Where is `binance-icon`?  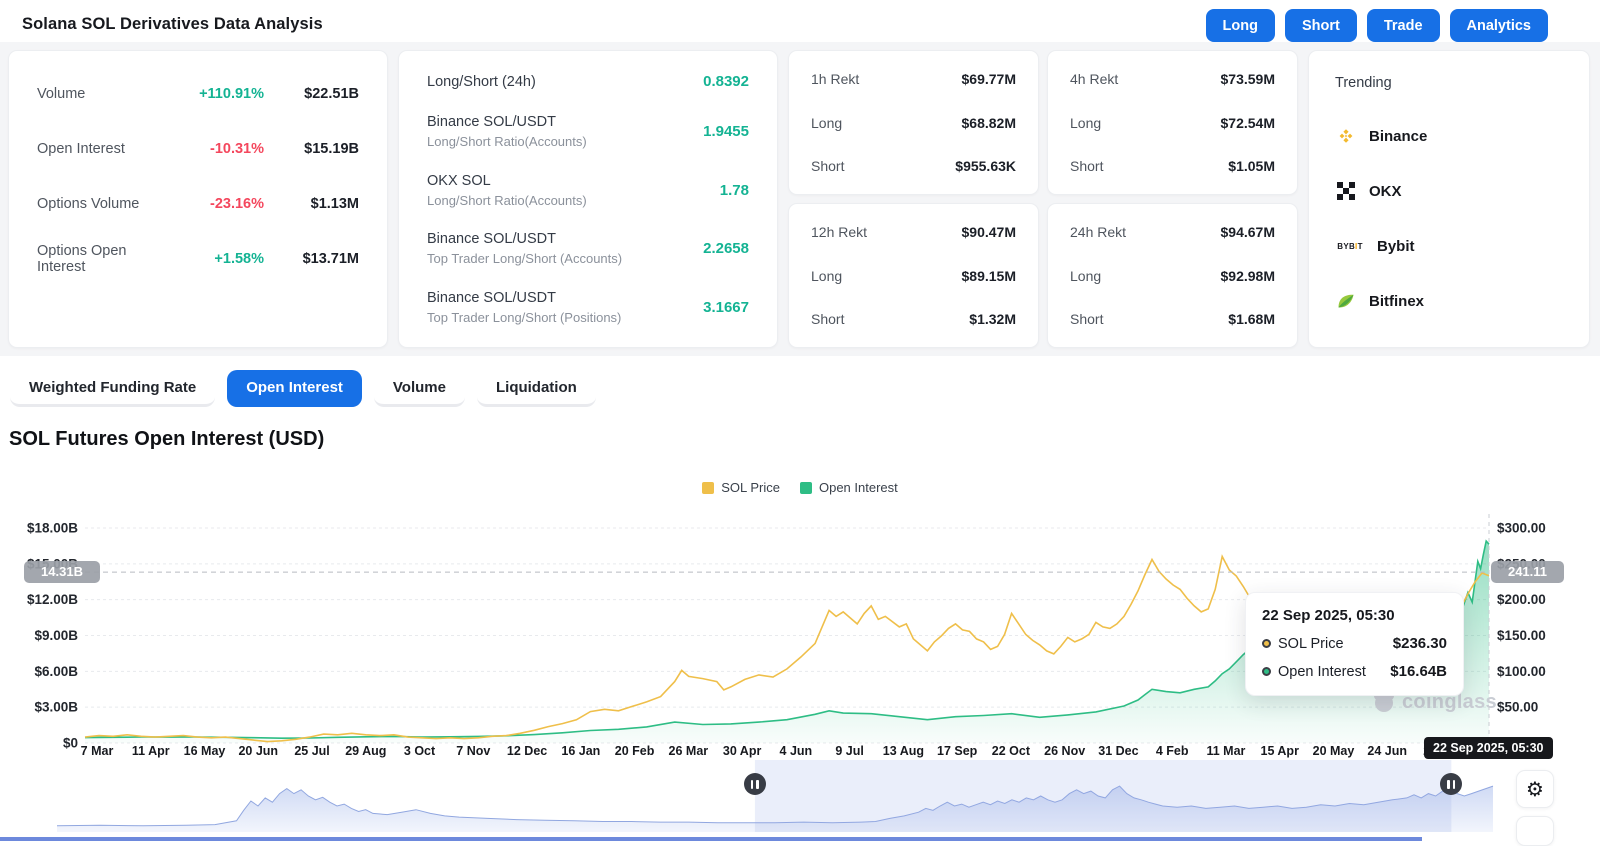 binance-icon is located at coordinates (1346, 136).